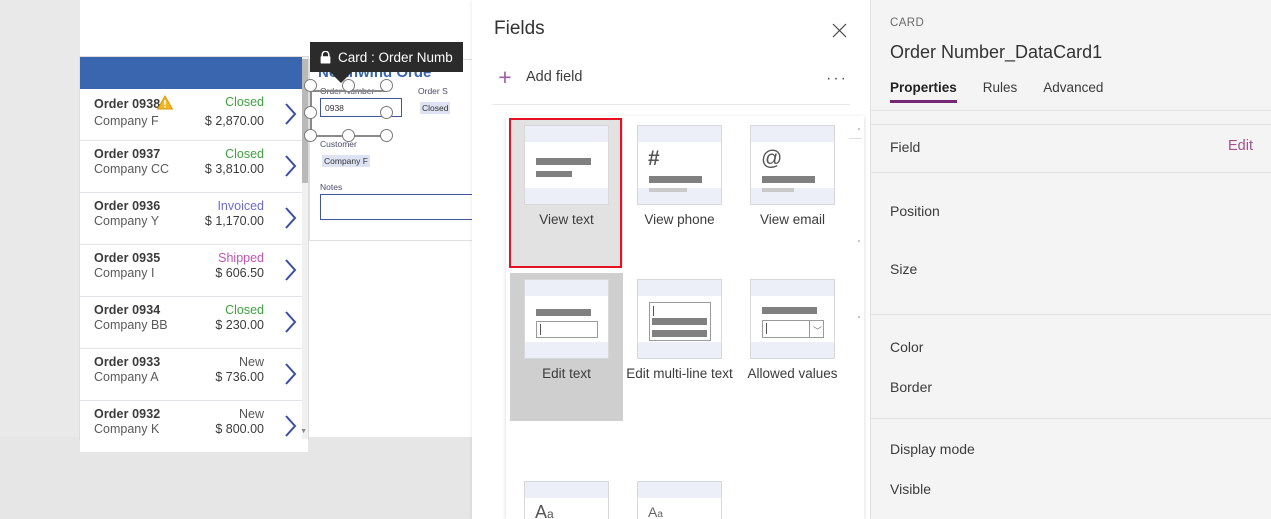 Image resolution: width=1271 pixels, height=519 pixels. What do you see at coordinates (131, 325) in the screenshot?
I see `gallery-company: Company BB` at bounding box center [131, 325].